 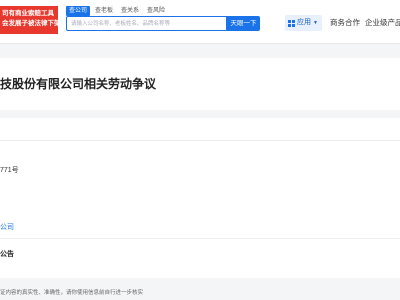 What do you see at coordinates (243, 23) in the screenshot?
I see `search-button: 天眼一下` at bounding box center [243, 23].